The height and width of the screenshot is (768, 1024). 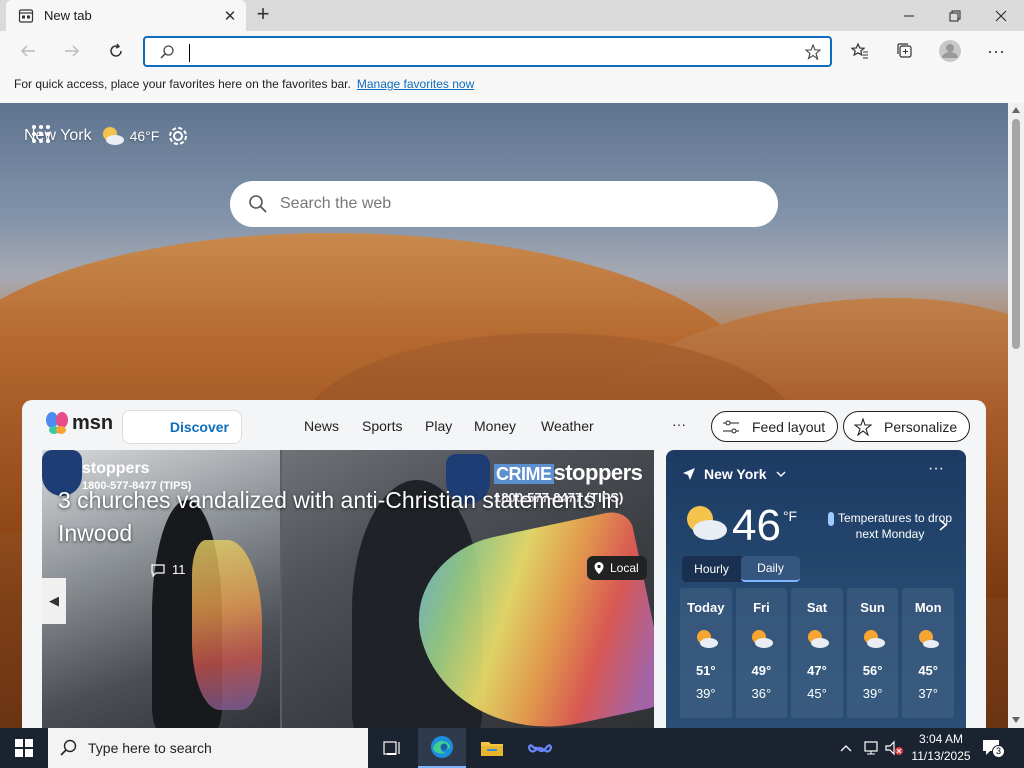 I want to click on thermometer-icon, so click(x=830, y=518).